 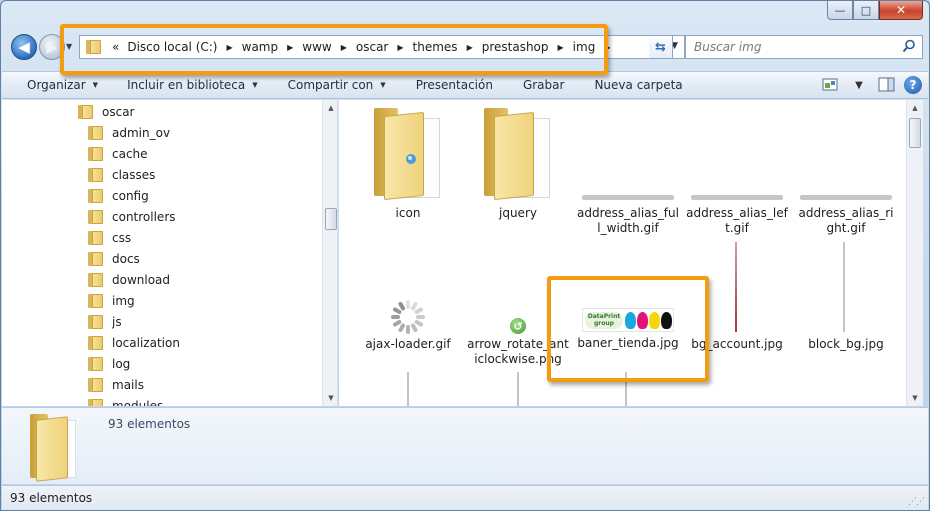 I want to click on tree-item-modules: modules, so click(x=125, y=400).